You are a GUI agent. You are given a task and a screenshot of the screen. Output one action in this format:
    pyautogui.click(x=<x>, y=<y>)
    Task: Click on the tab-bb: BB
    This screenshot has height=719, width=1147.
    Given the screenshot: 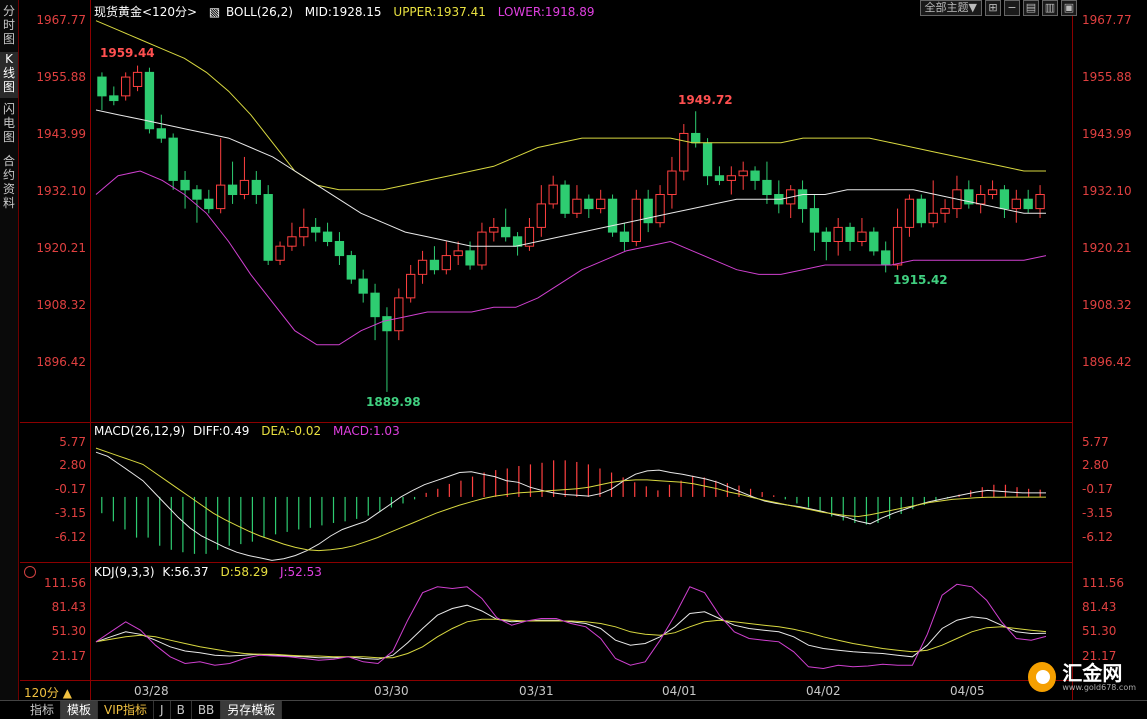 What is the action you would take?
    pyautogui.click(x=207, y=710)
    